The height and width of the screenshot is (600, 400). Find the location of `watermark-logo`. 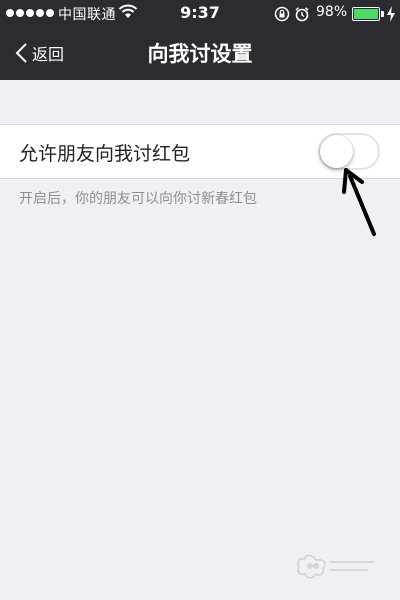

watermark-logo is located at coordinates (335, 566).